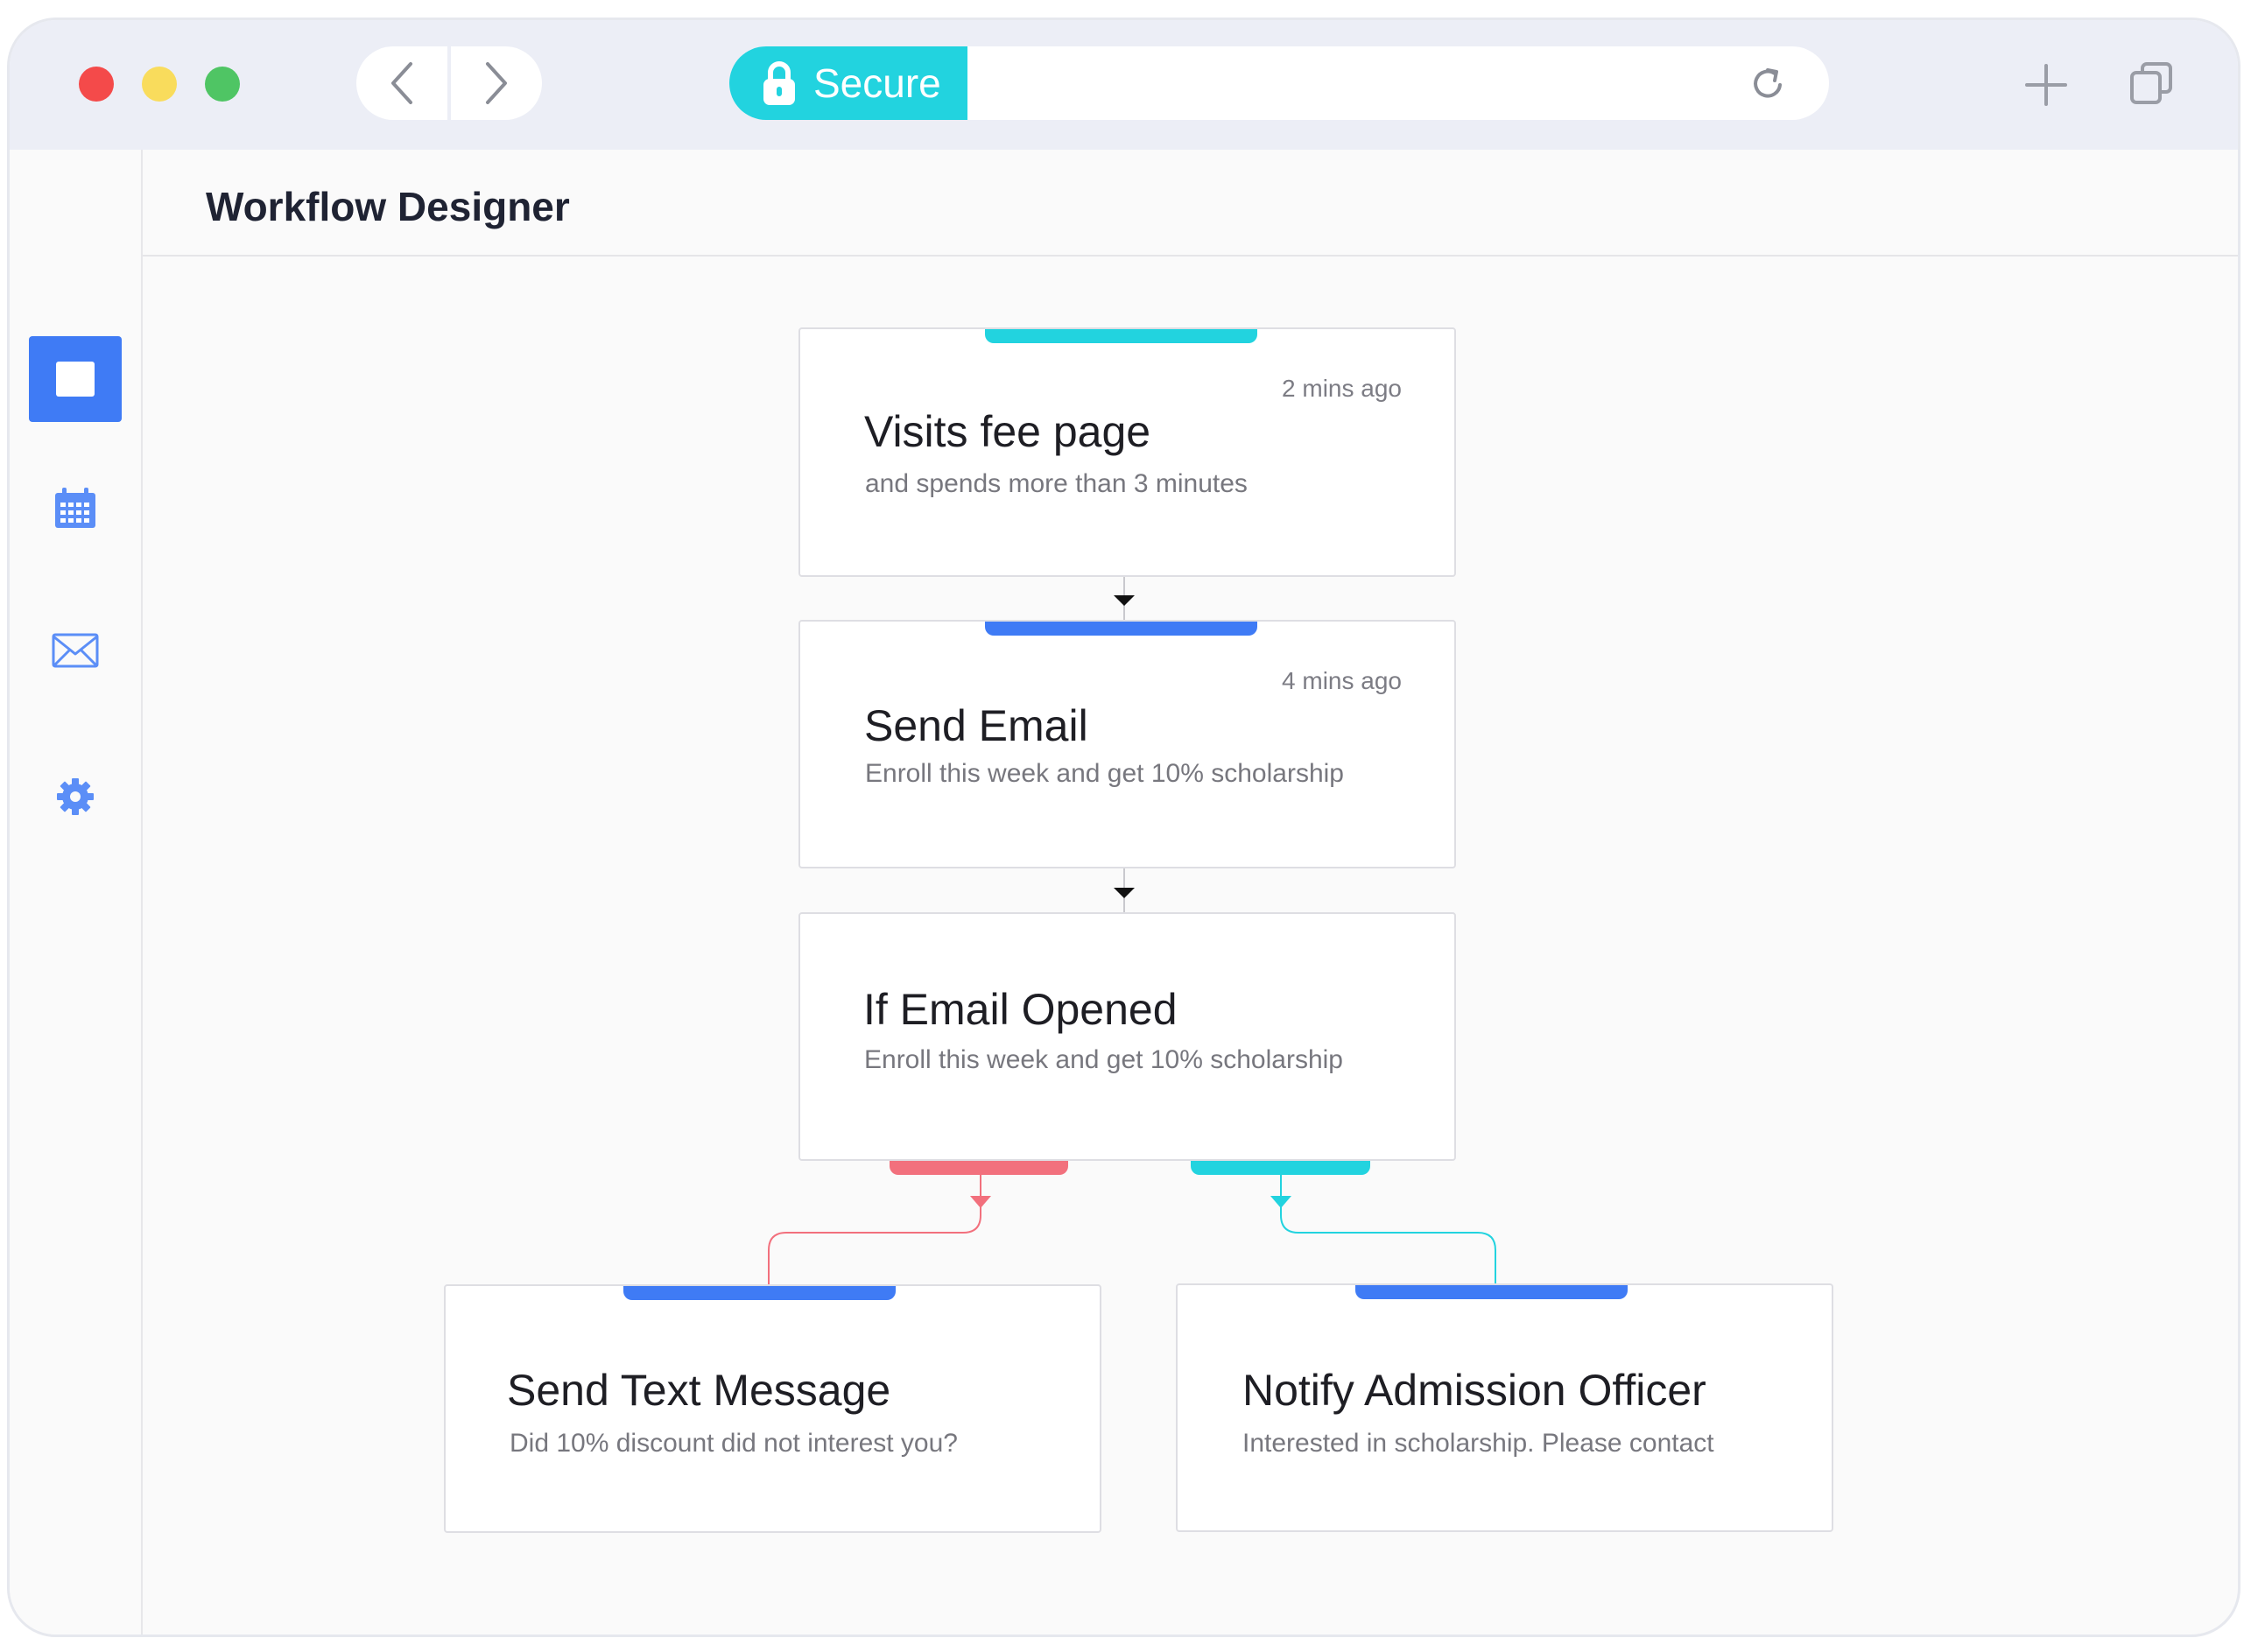 This screenshot has height=1652, width=2251. I want to click on branch-yes-tab, so click(1280, 1168).